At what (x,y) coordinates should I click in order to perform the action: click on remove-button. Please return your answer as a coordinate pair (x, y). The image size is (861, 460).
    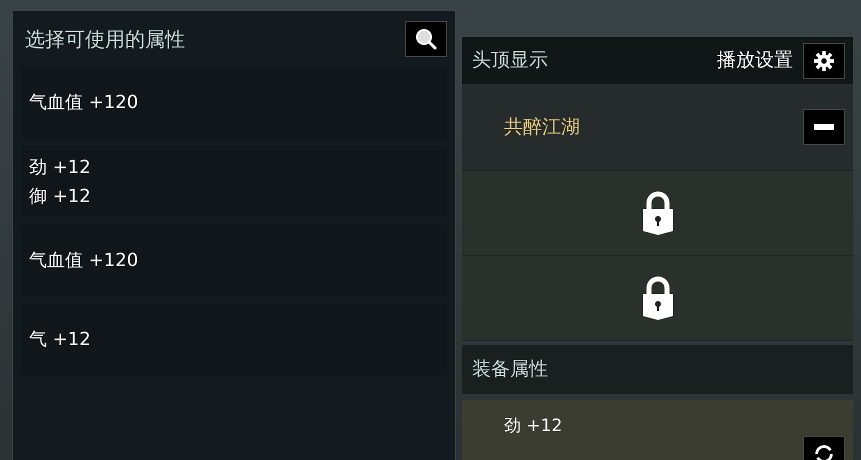
    Looking at the image, I should click on (824, 127).